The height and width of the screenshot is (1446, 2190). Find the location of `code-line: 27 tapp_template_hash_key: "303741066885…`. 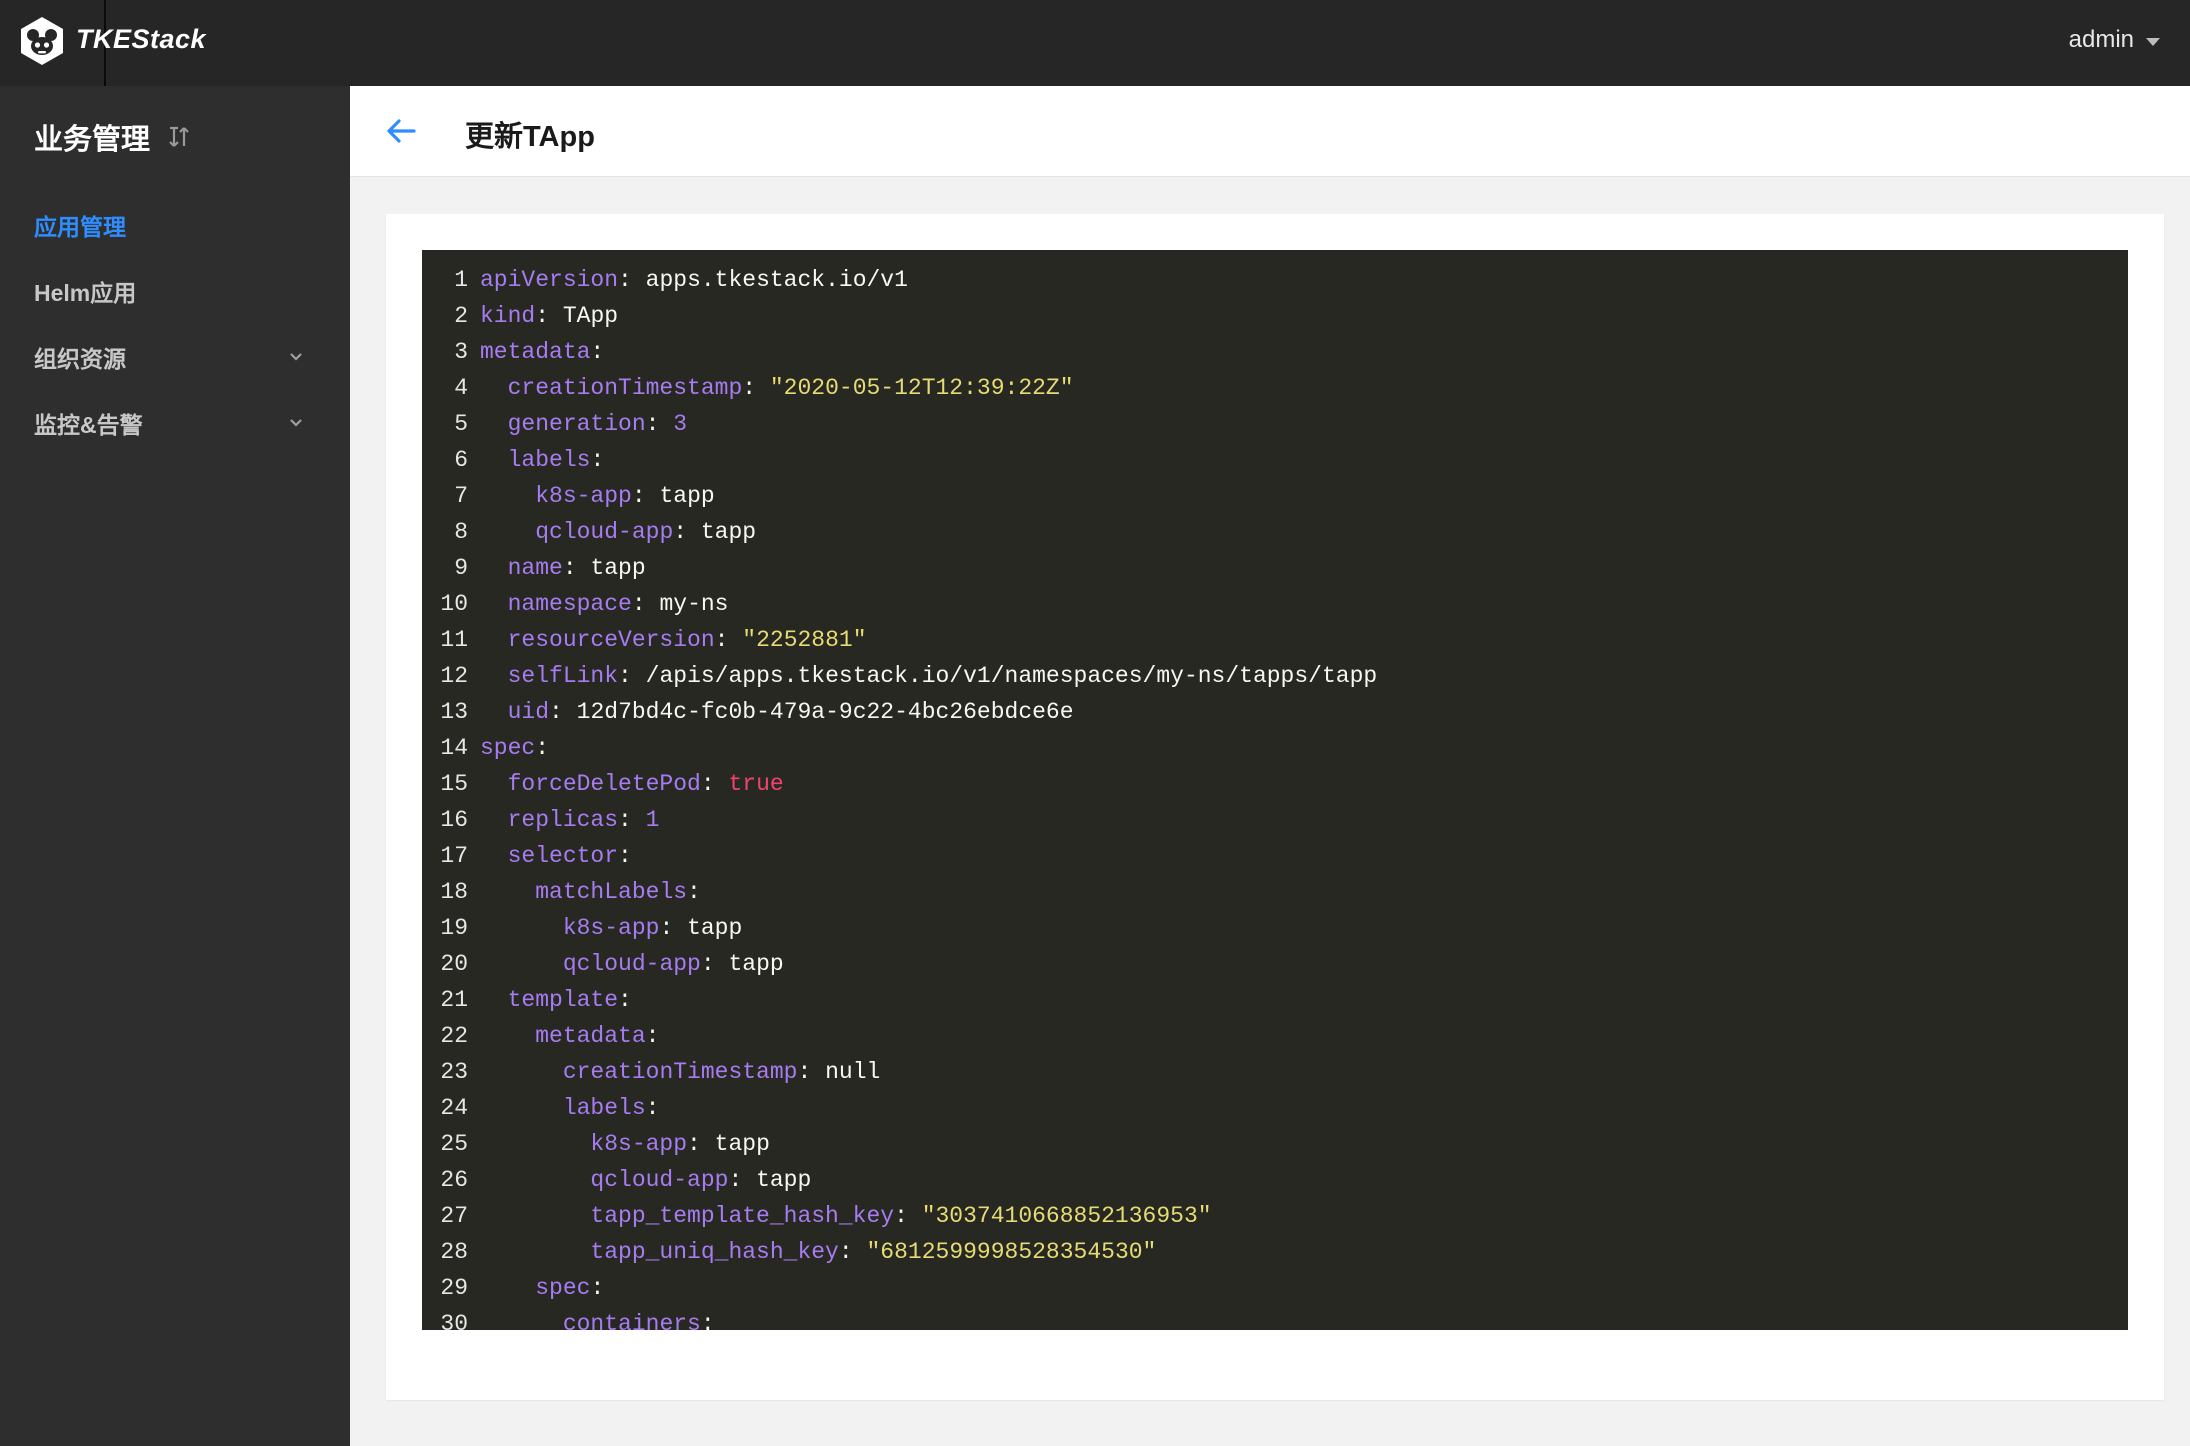

code-line: 27 tapp_template_hash_key: "303741066885… is located at coordinates (1275, 1216).